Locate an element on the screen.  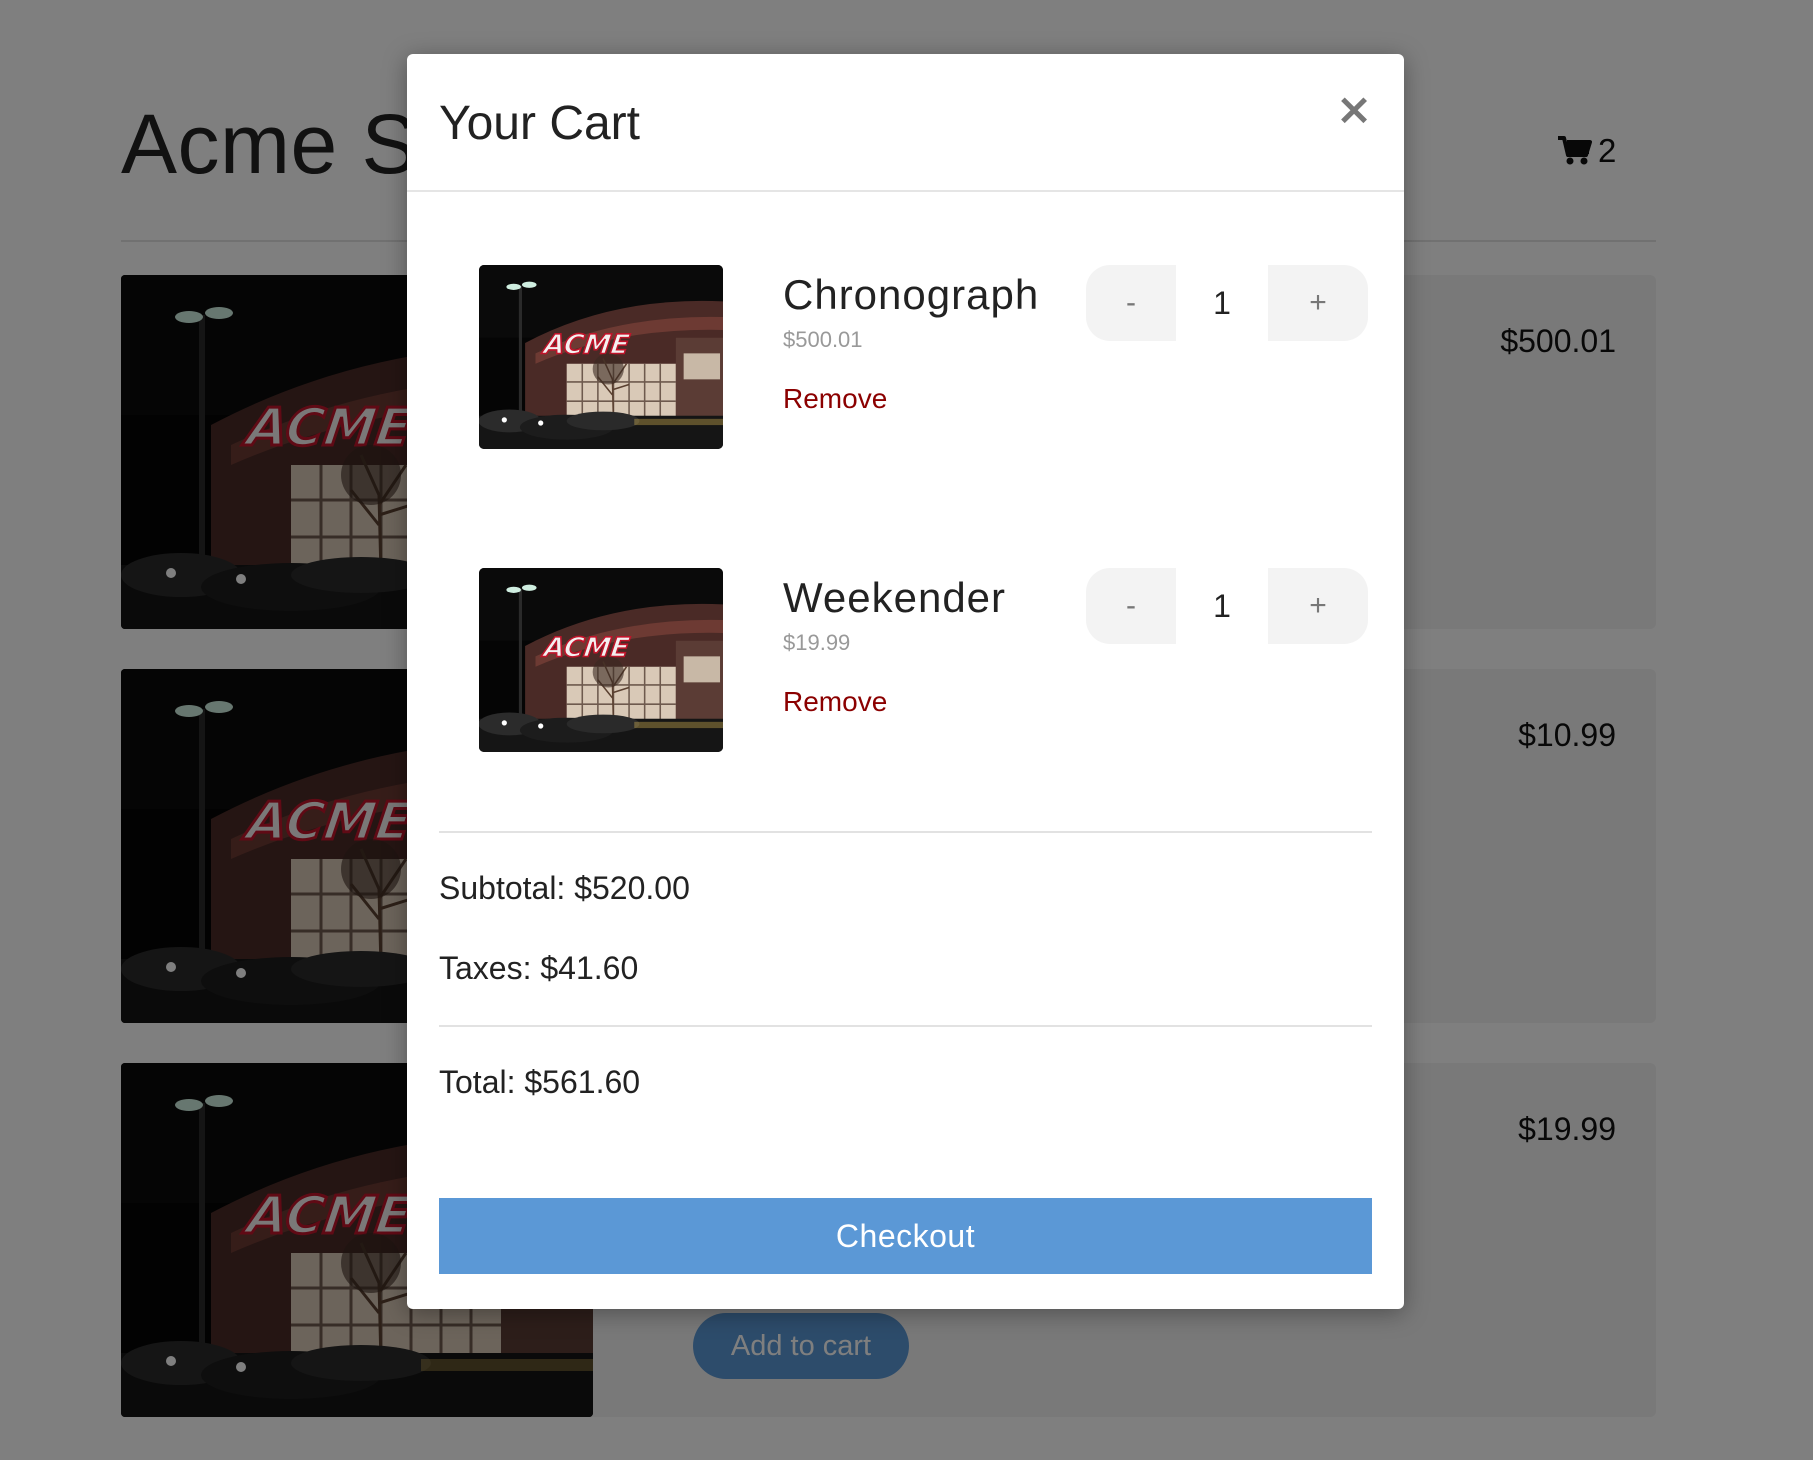
cart-item: Weekender $19.99 Remove - 1 + is located at coordinates (905, 663).